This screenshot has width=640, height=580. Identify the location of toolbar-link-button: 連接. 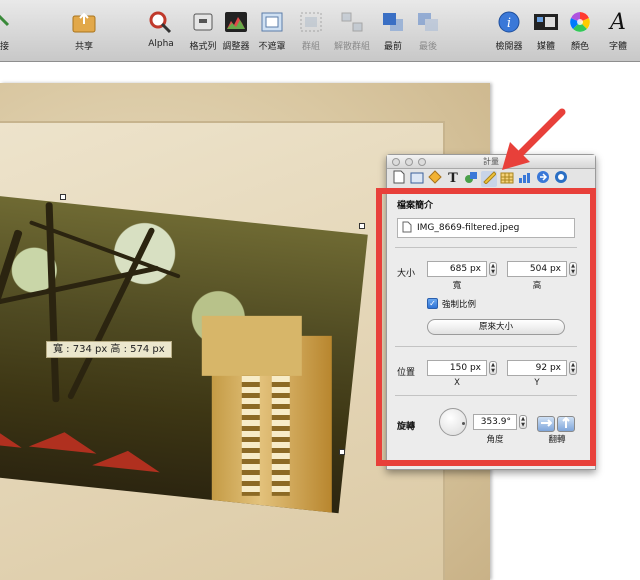
(11, 31).